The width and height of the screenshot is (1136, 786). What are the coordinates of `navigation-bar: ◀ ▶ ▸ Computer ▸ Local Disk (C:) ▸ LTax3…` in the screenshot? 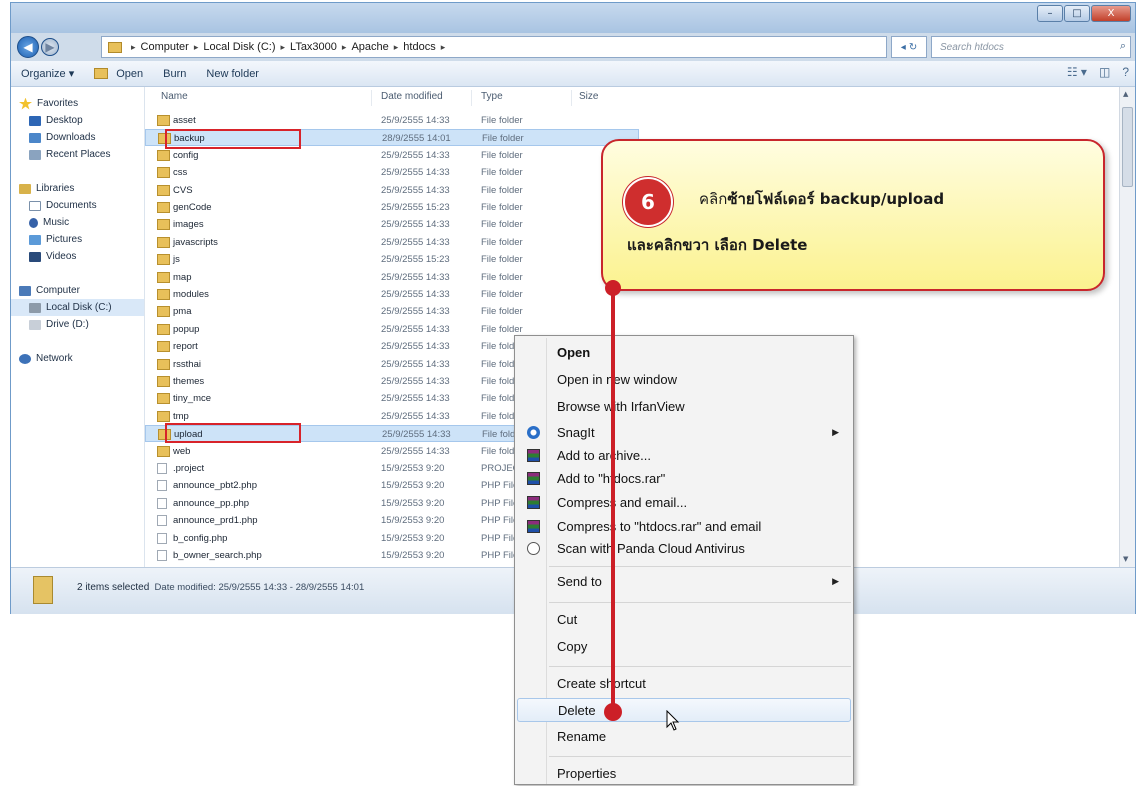 It's located at (573, 47).